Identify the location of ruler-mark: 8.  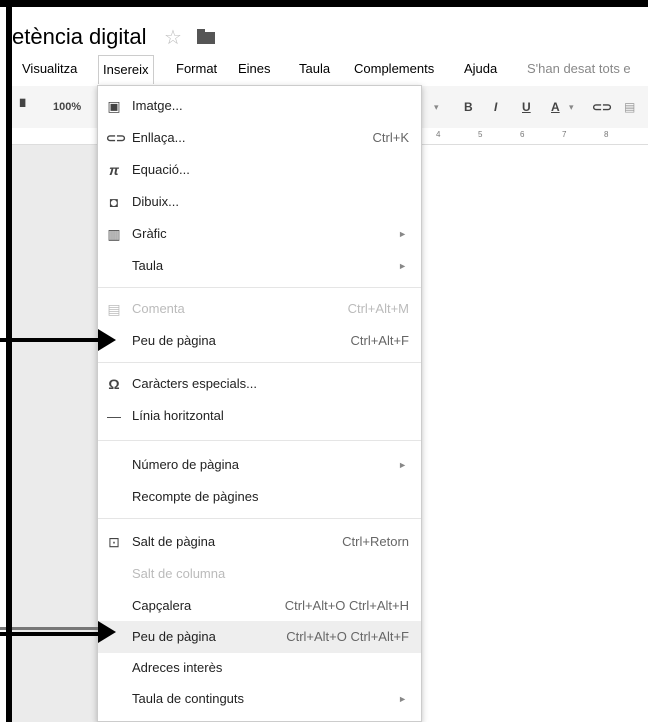
(606, 134).